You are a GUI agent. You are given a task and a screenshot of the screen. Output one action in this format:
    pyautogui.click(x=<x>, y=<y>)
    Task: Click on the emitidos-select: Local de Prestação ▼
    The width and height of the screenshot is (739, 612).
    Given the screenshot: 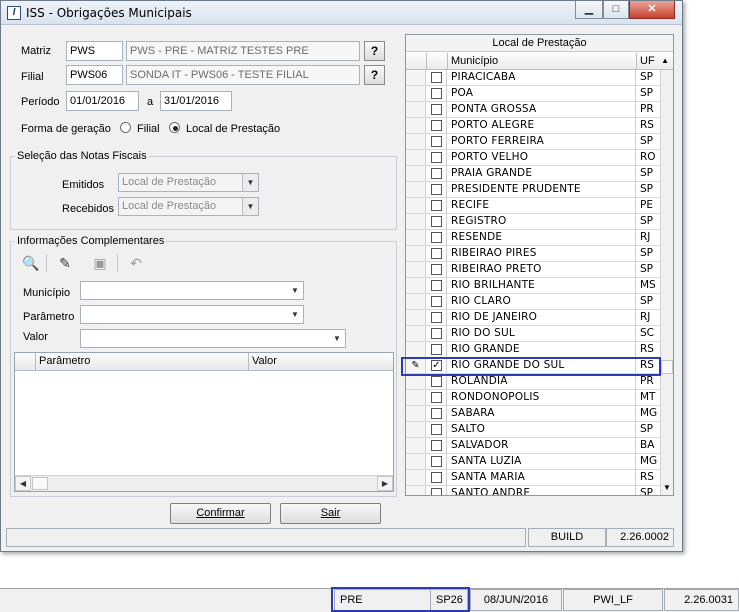 What is the action you would take?
    pyautogui.click(x=188, y=182)
    